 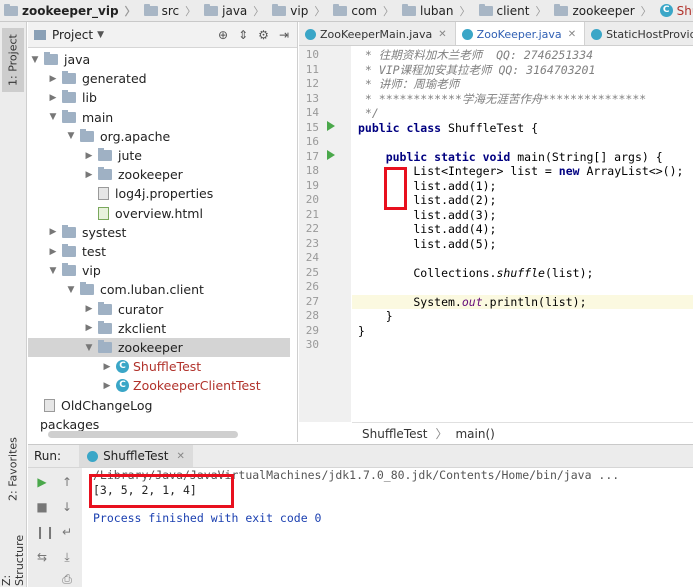 What do you see at coordinates (77, 251) in the screenshot?
I see `tree-item: ▶ test` at bounding box center [77, 251].